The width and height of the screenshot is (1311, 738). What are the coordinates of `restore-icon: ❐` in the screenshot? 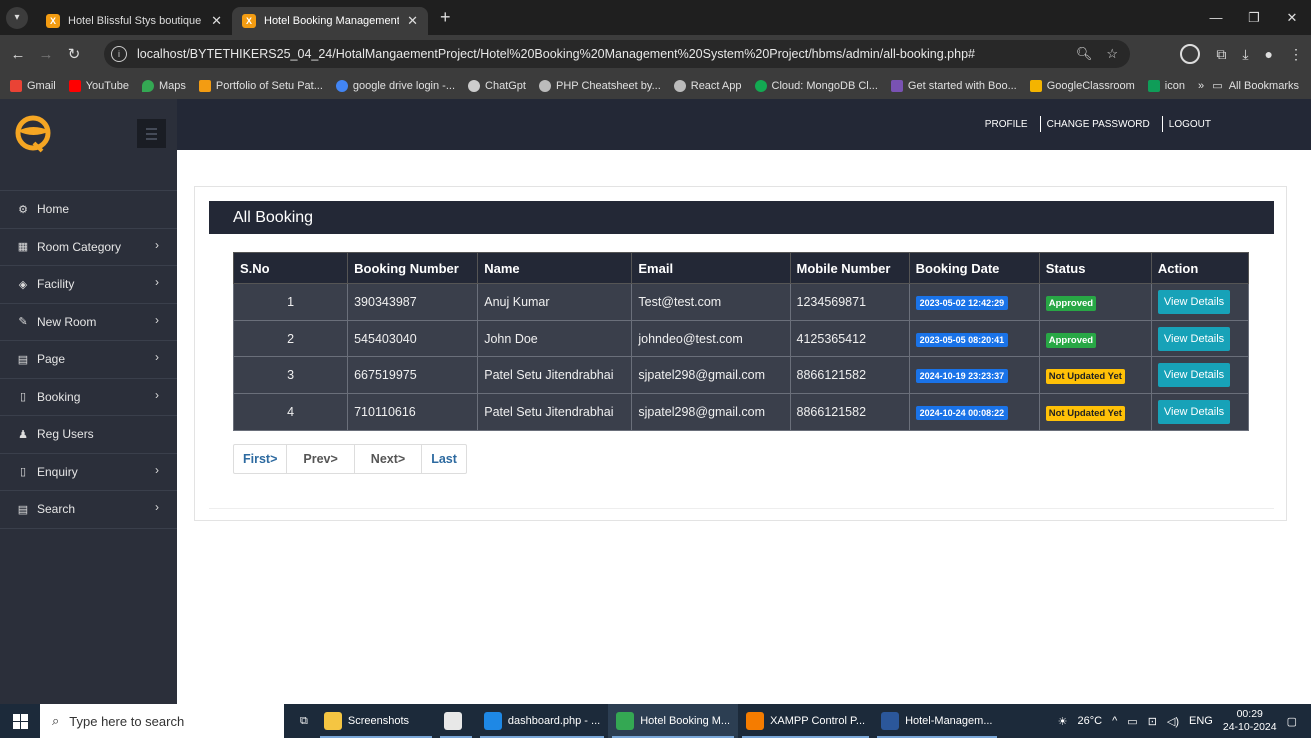 It's located at (1254, 17).